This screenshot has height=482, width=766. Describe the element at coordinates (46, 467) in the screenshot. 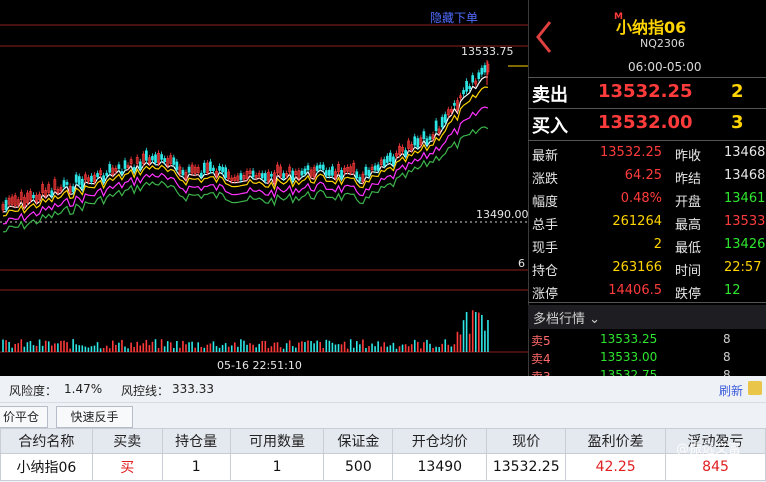

I see `table-cell: 小纳指06` at that location.